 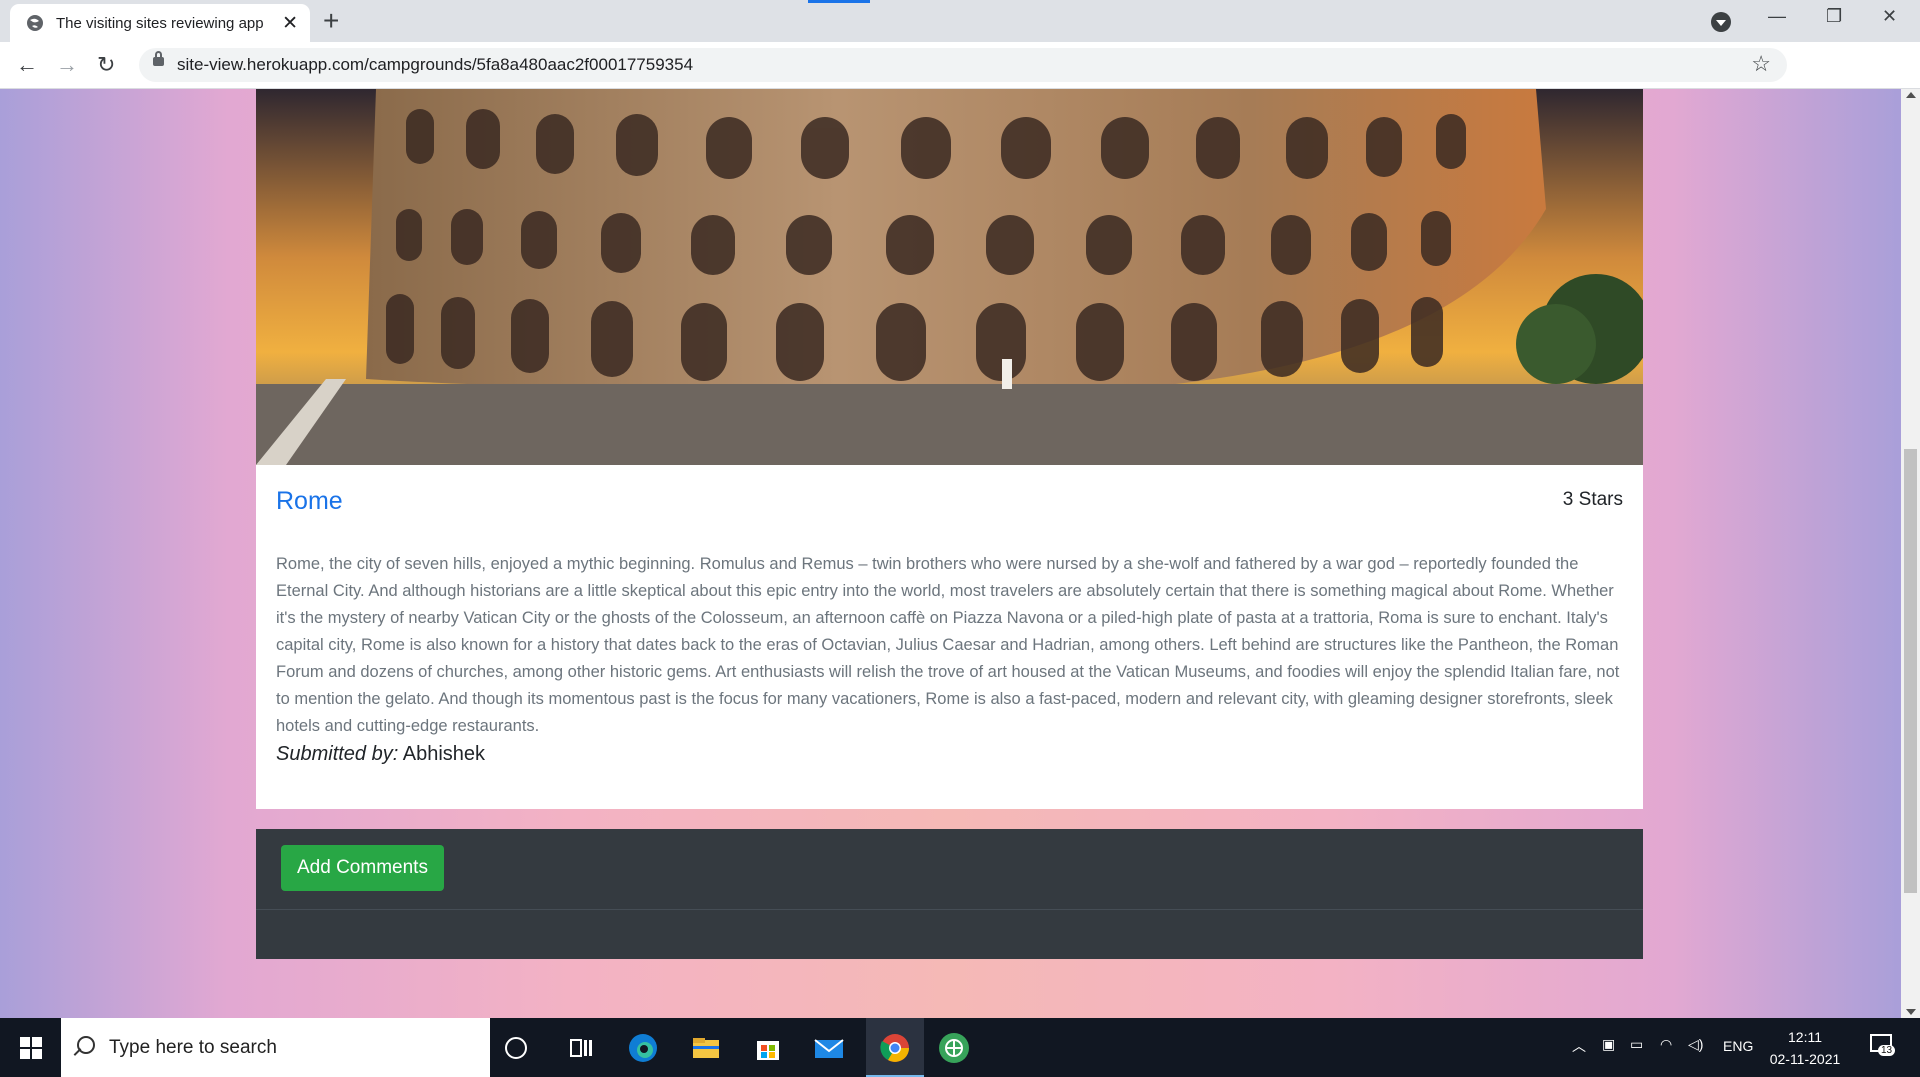 I want to click on lock-icon, so click(x=158, y=58).